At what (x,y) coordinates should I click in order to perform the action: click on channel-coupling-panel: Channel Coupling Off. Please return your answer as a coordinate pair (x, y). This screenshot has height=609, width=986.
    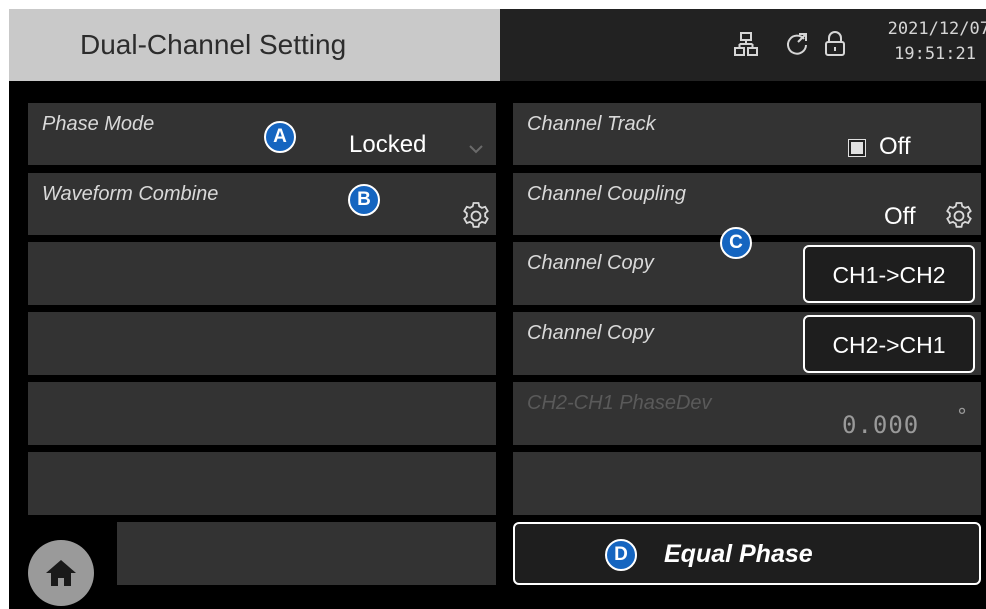
    Looking at the image, I should click on (747, 204).